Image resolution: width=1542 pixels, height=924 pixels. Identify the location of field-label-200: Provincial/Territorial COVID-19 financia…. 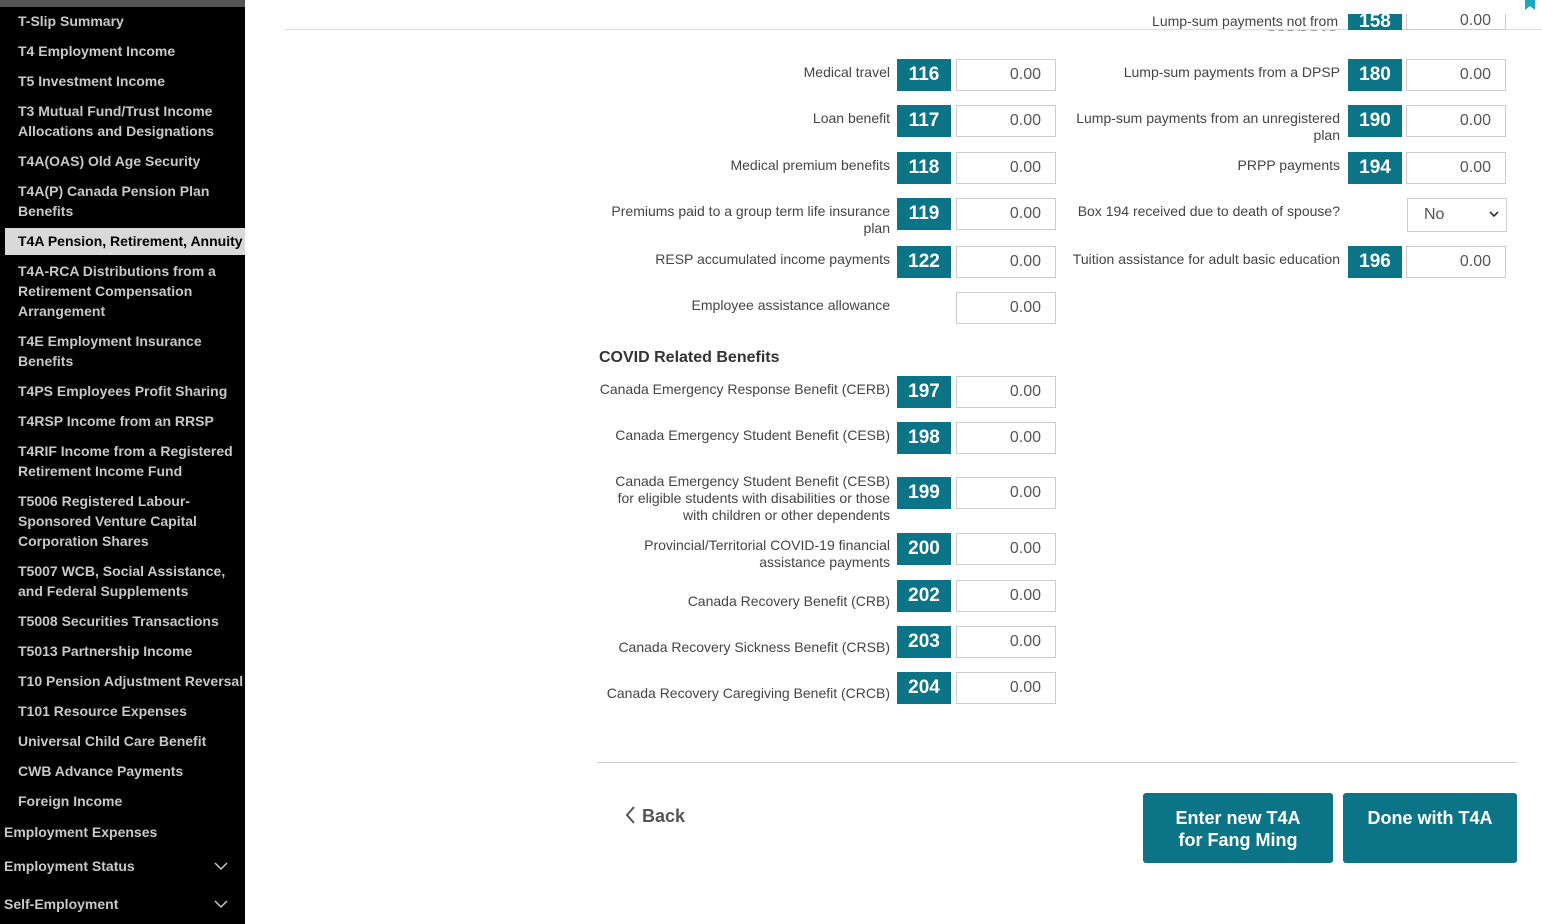
(767, 553).